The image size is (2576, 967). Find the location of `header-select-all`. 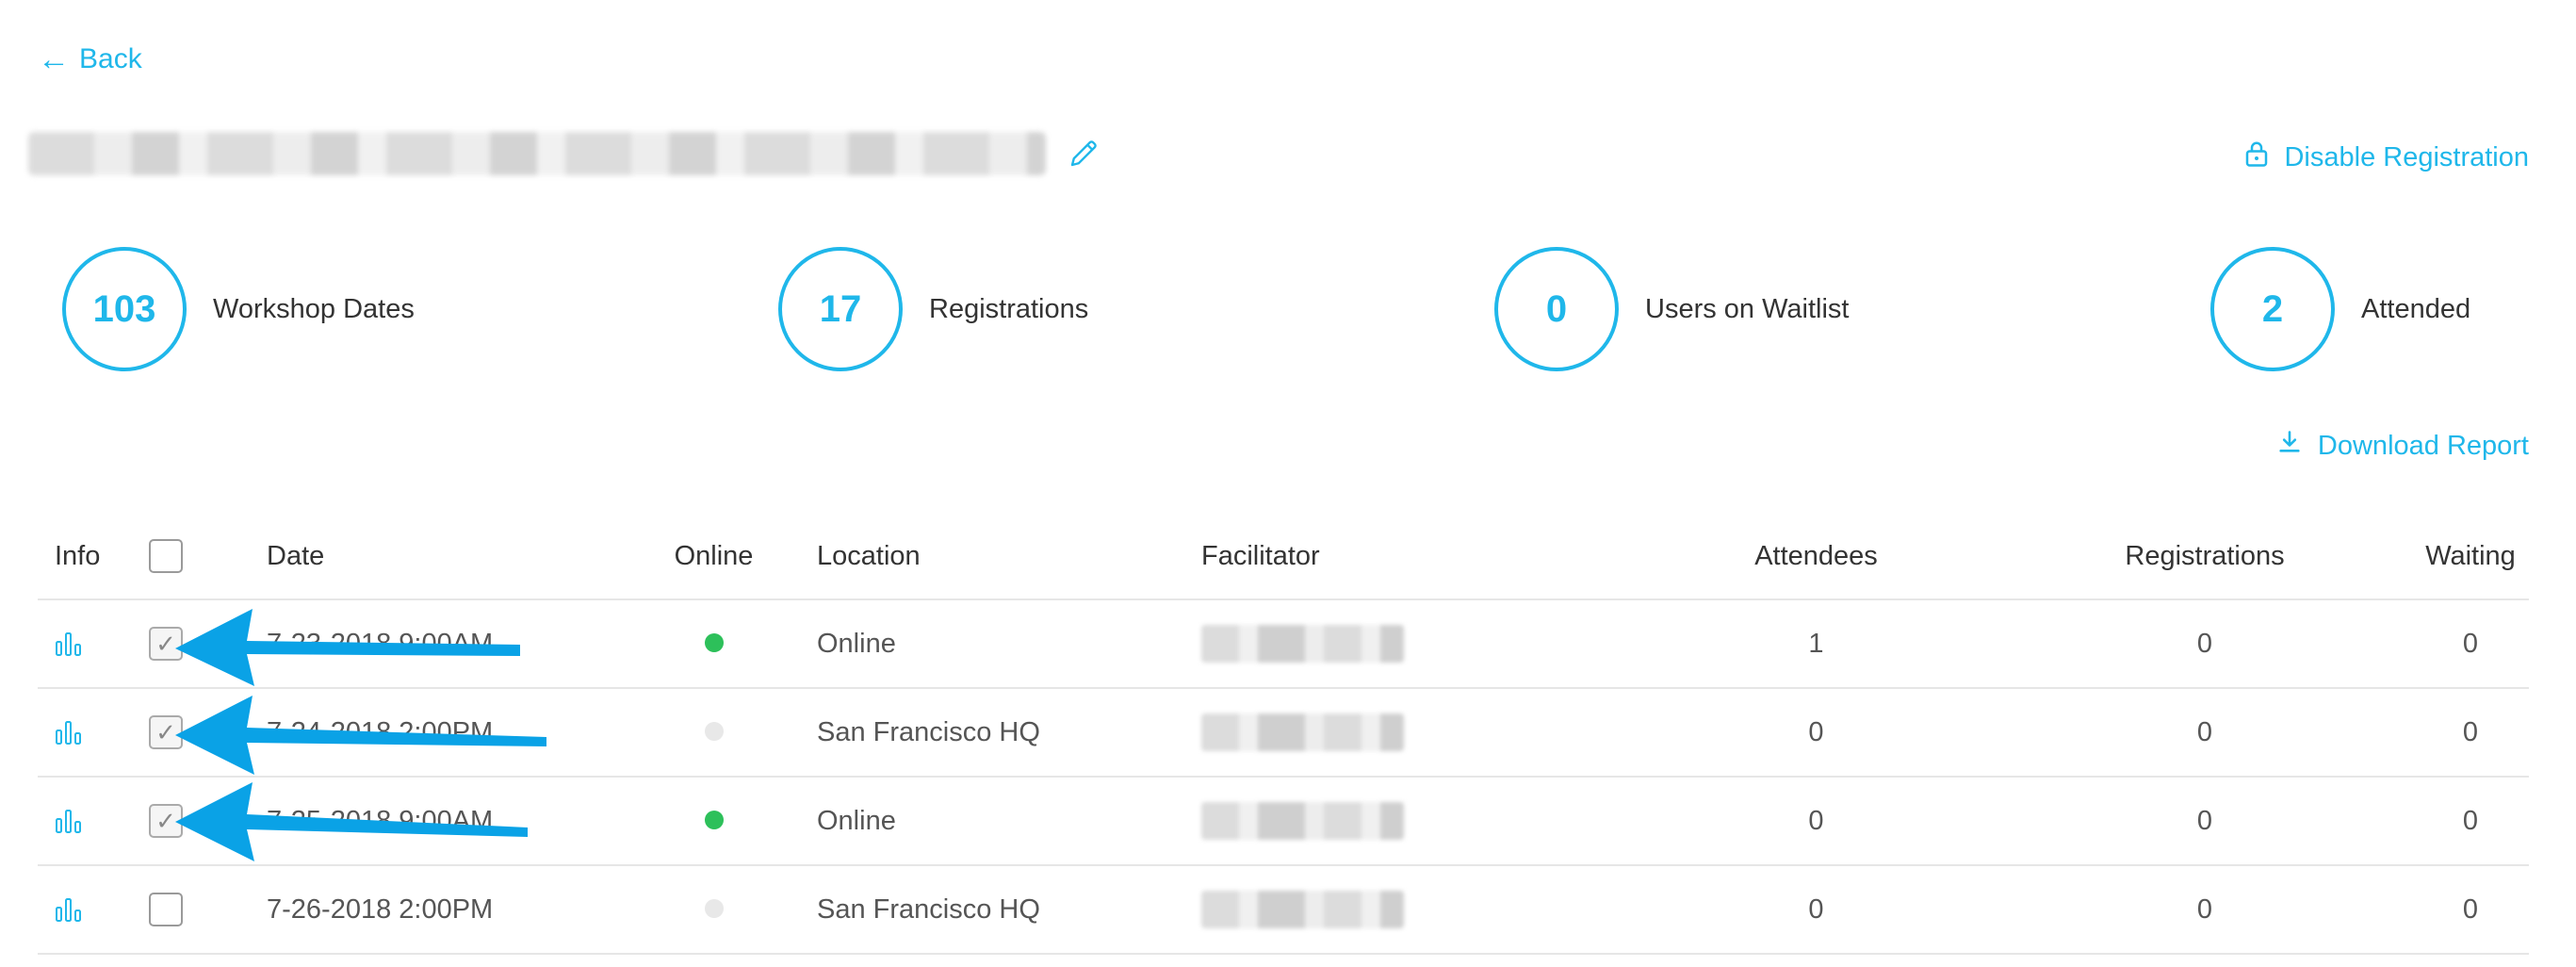

header-select-all is located at coordinates (208, 557).